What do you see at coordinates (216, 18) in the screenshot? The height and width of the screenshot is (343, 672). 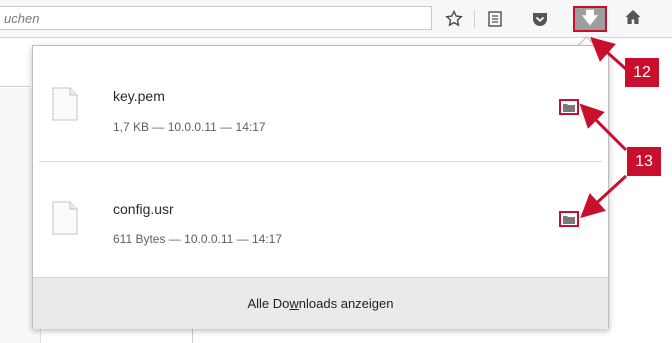 I see `search-bar: uchen` at bounding box center [216, 18].